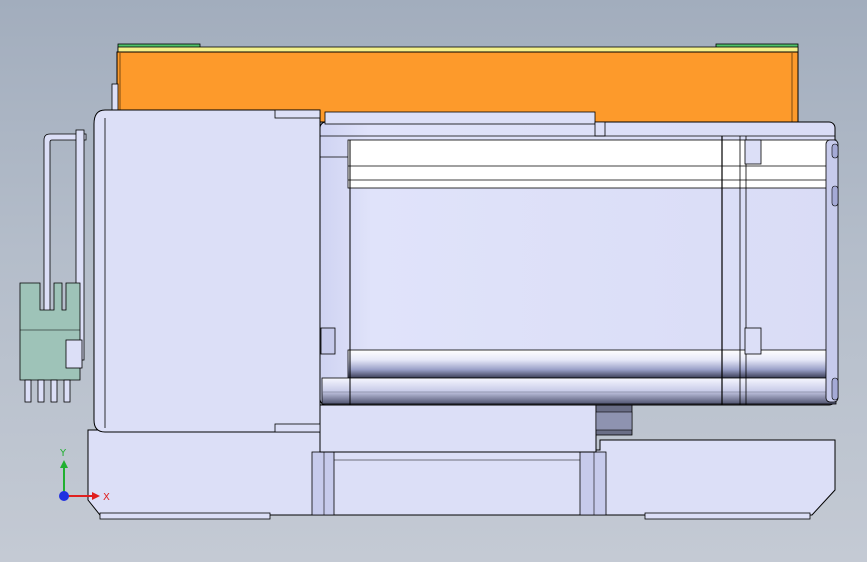 This screenshot has height=562, width=867. What do you see at coordinates (592, 364) in the screenshot?
I see `lower-rod` at bounding box center [592, 364].